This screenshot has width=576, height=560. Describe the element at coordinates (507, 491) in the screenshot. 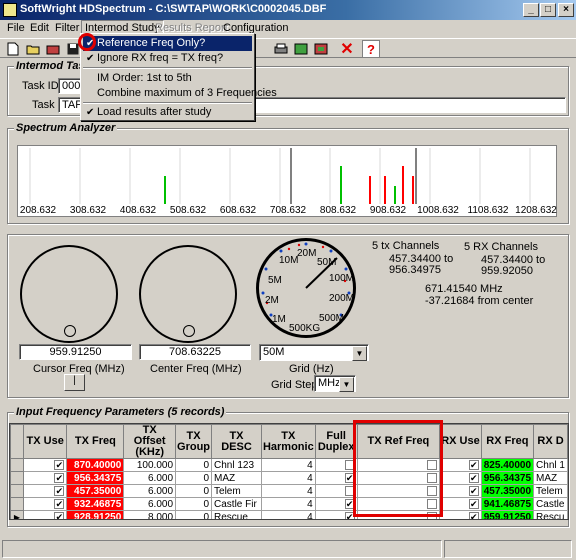

I see `rx-freq-cell: 457.35000` at that location.